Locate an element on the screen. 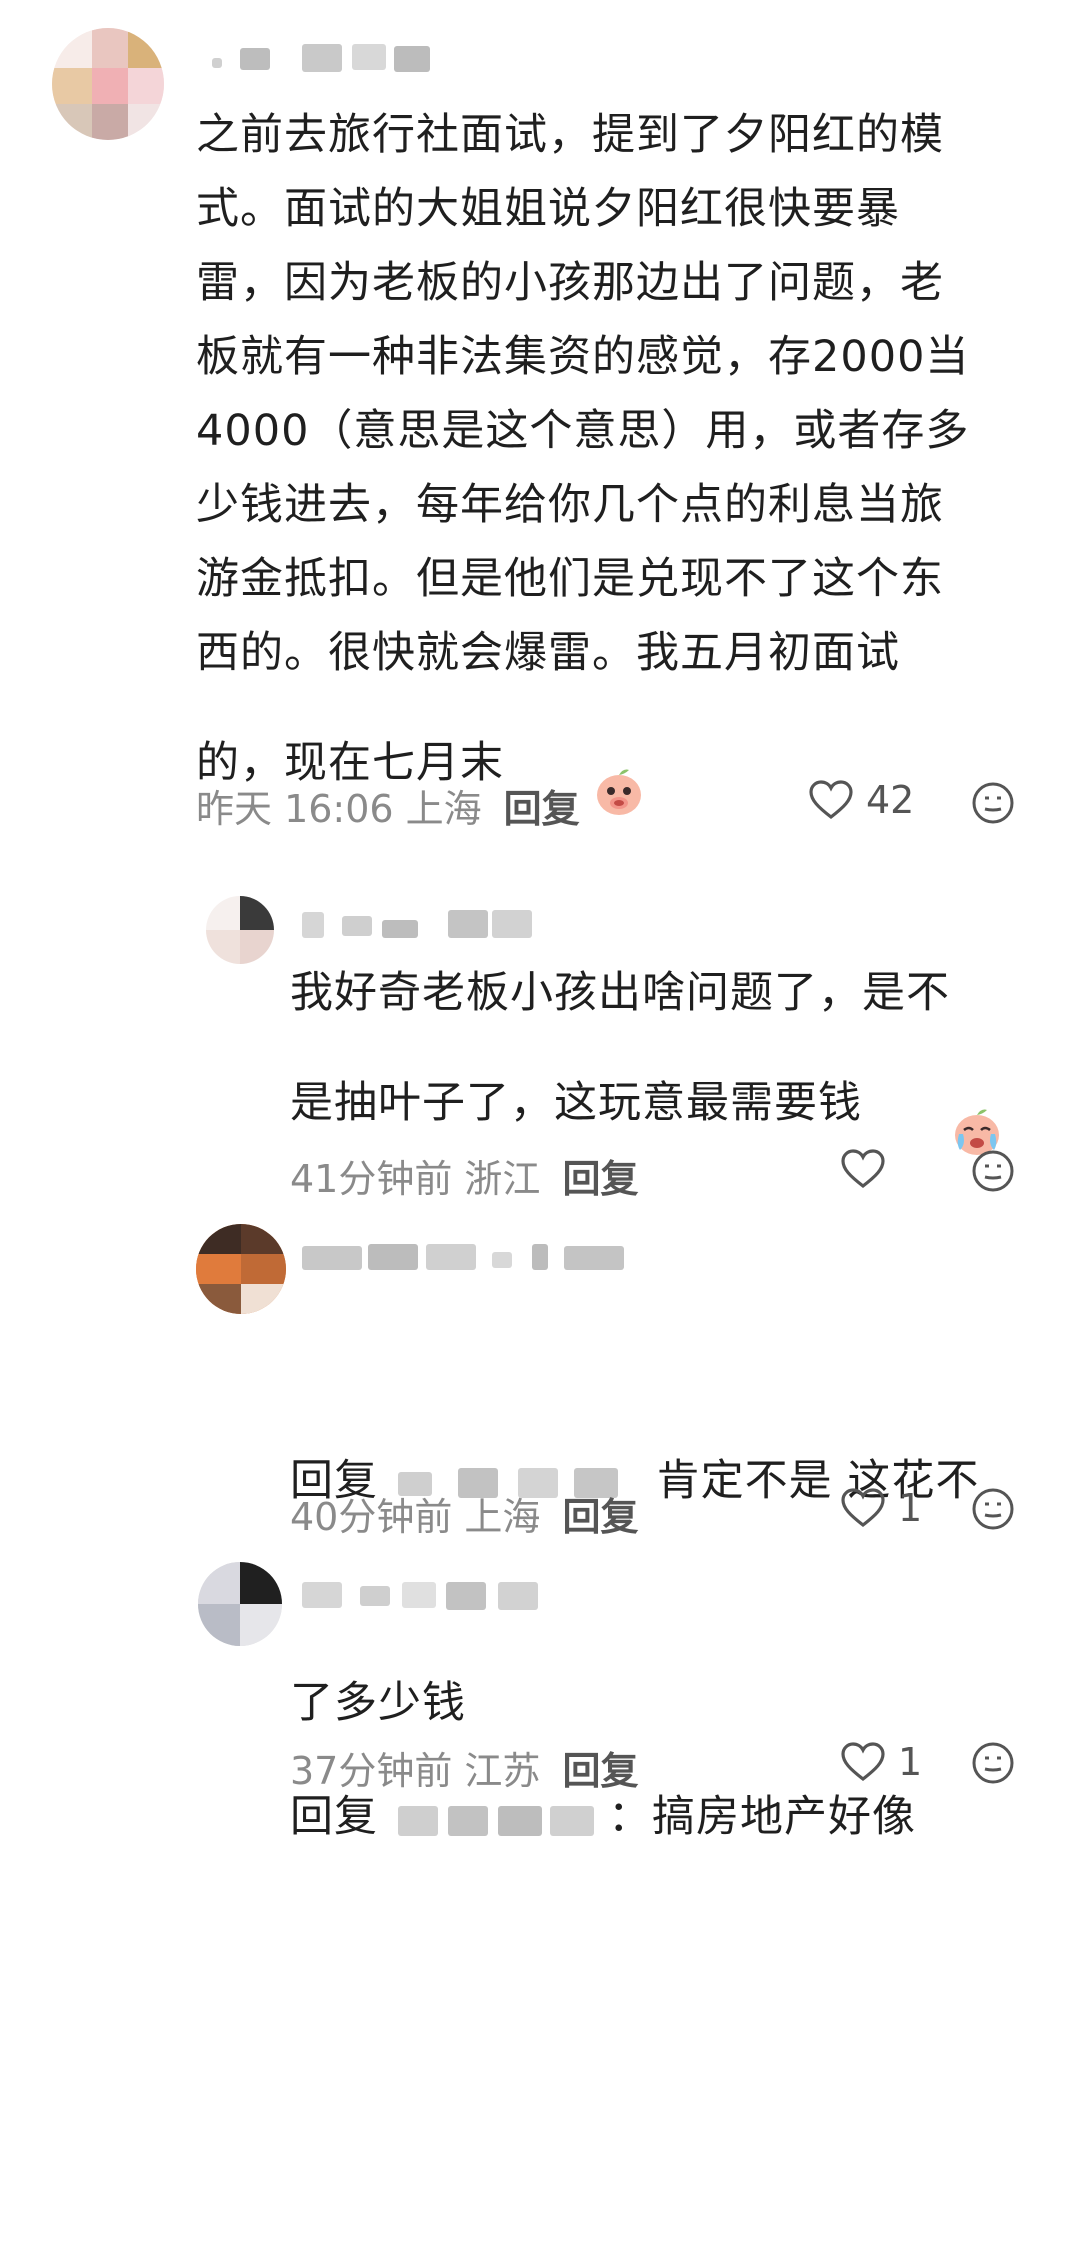 This screenshot has height=2242, width=1080. timestamp-location: 昨天 16:06 上海 is located at coordinates (339, 809).